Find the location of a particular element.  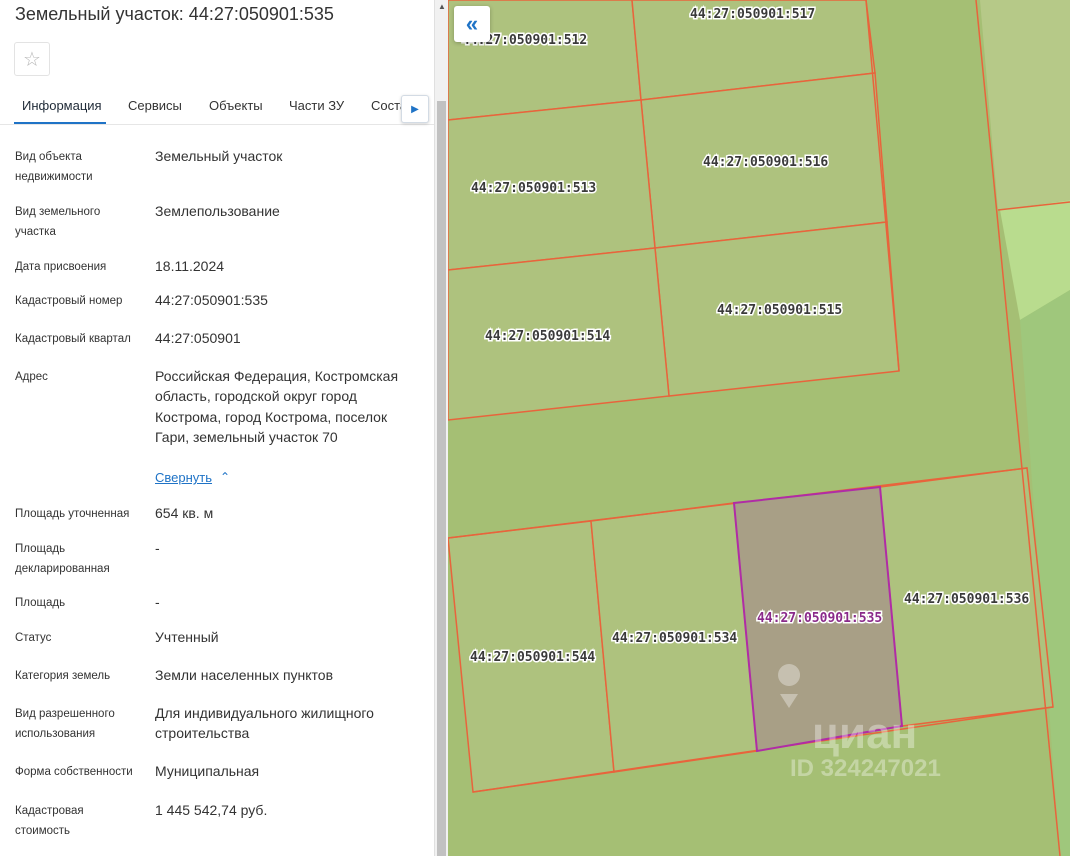

parcel-label-536: 44:27:050901:536 is located at coordinates (966, 599).